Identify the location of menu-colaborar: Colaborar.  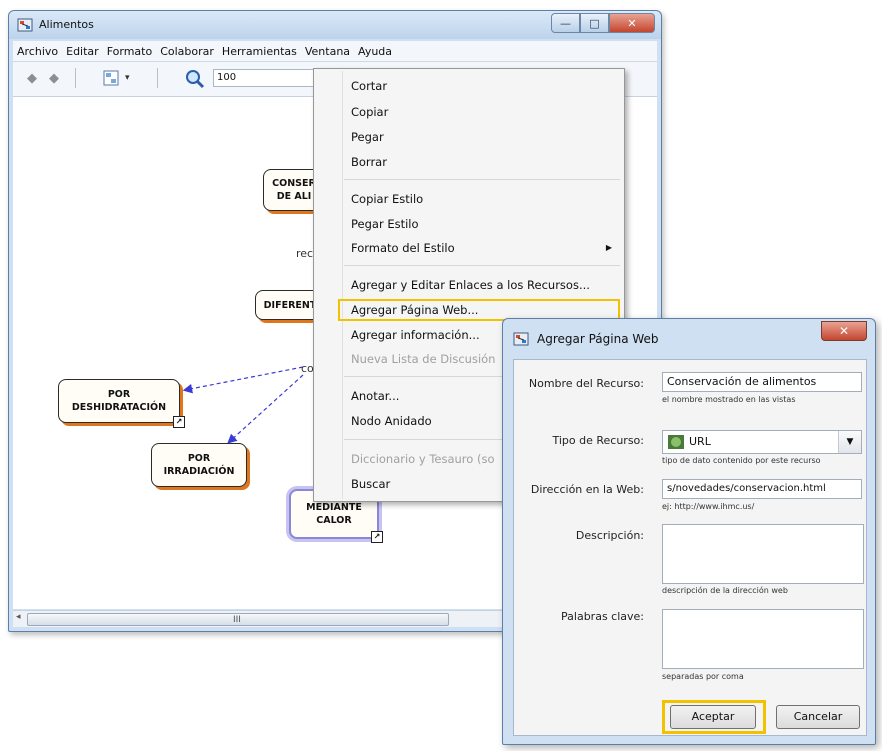
(187, 51).